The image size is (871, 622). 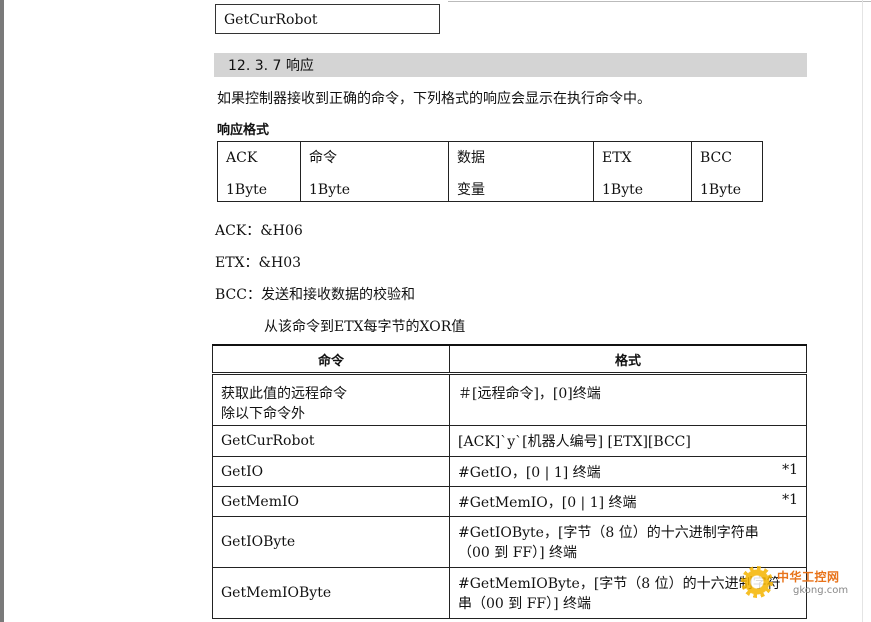 What do you see at coordinates (808, 577) in the screenshot?
I see `watermark-title: 中华工控网` at bounding box center [808, 577].